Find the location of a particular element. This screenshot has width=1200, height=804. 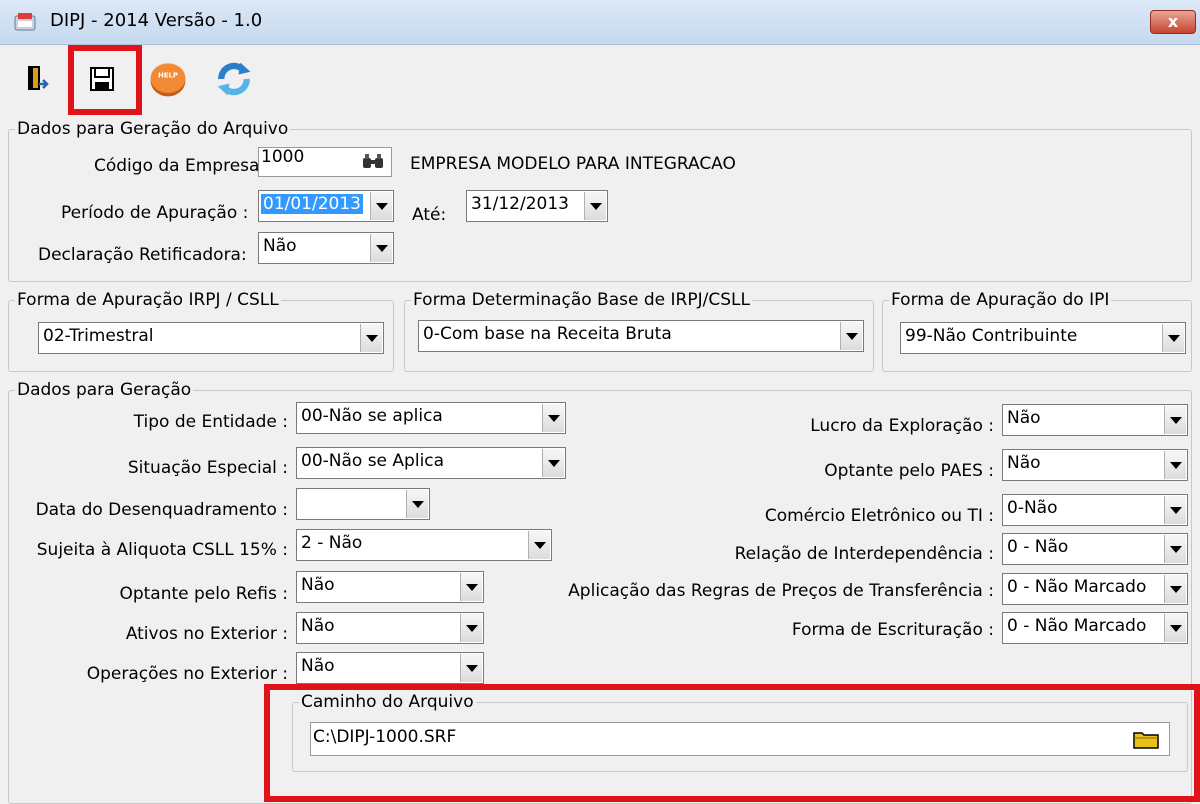

csll-select: 2 - Não is located at coordinates (424, 545).